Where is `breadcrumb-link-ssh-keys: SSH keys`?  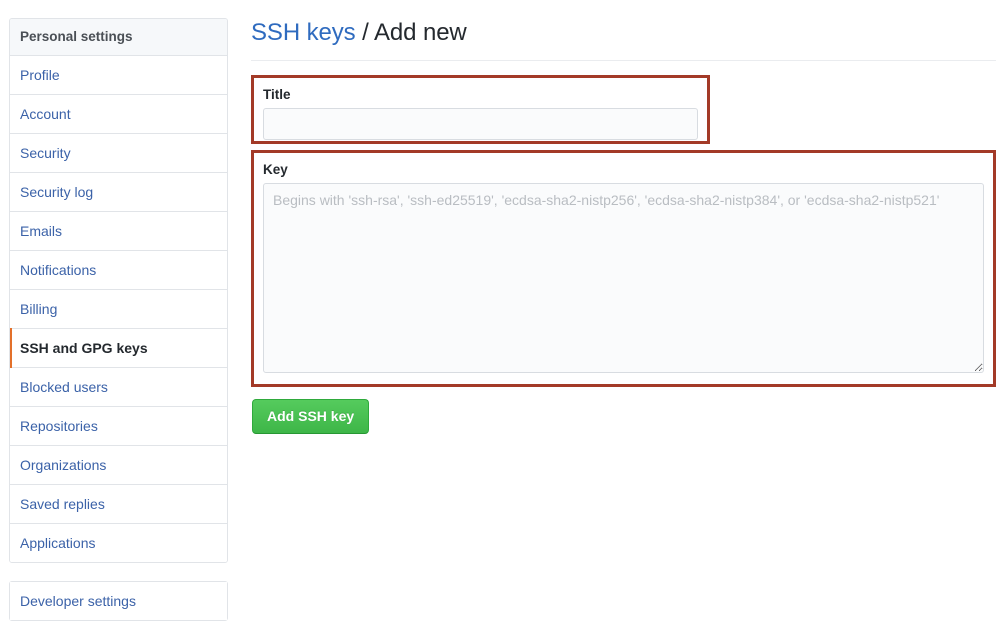 breadcrumb-link-ssh-keys: SSH keys is located at coordinates (303, 32).